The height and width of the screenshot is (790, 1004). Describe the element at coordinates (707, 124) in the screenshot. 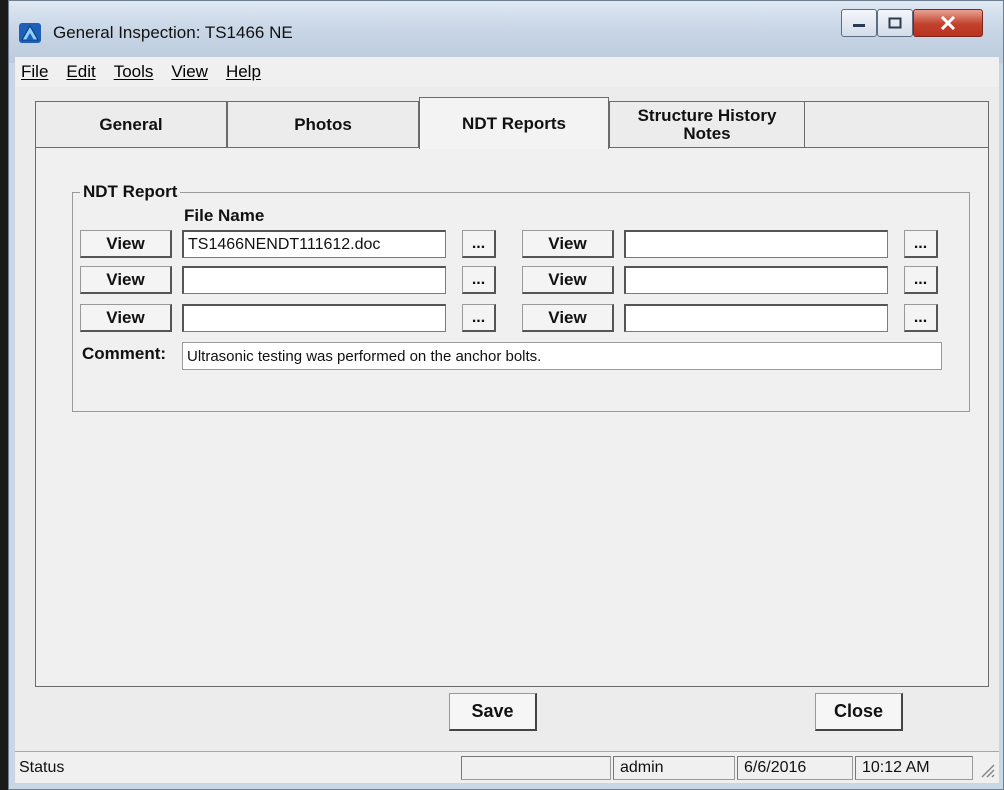

I see `tab-structure-history-notes: Structure History Notes` at that location.